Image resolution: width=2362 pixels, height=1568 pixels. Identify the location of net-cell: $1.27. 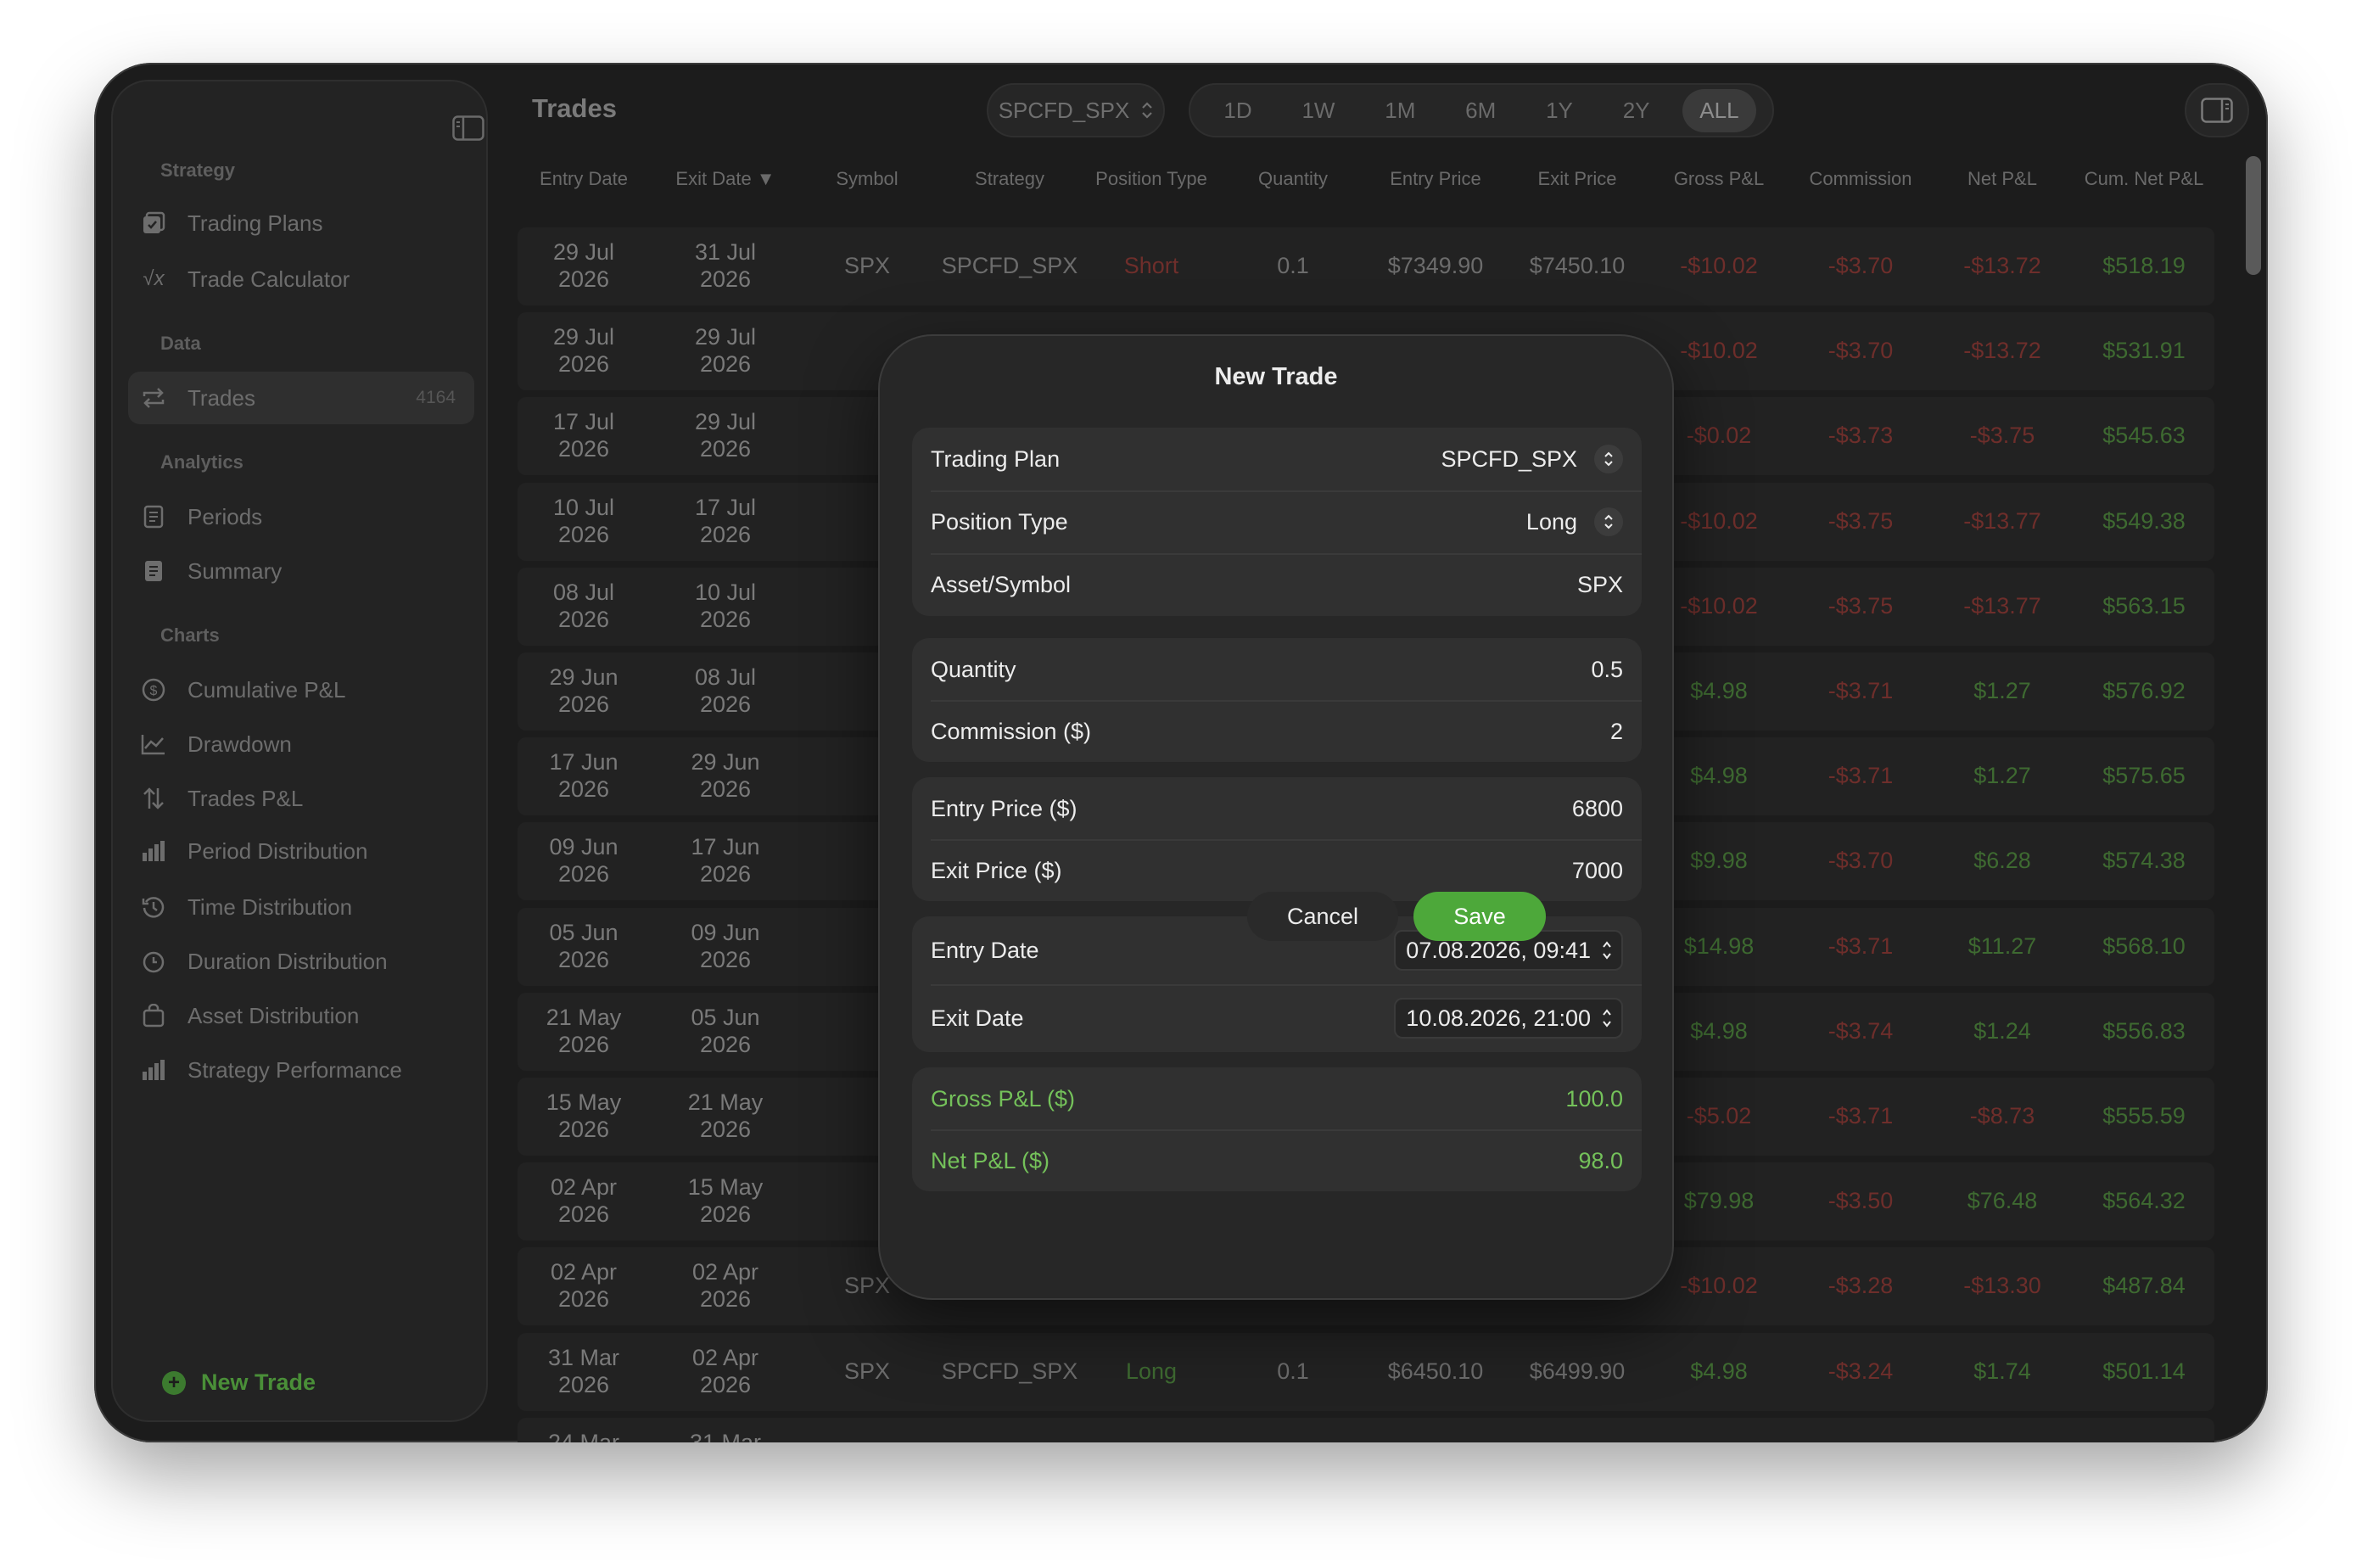
(2002, 690).